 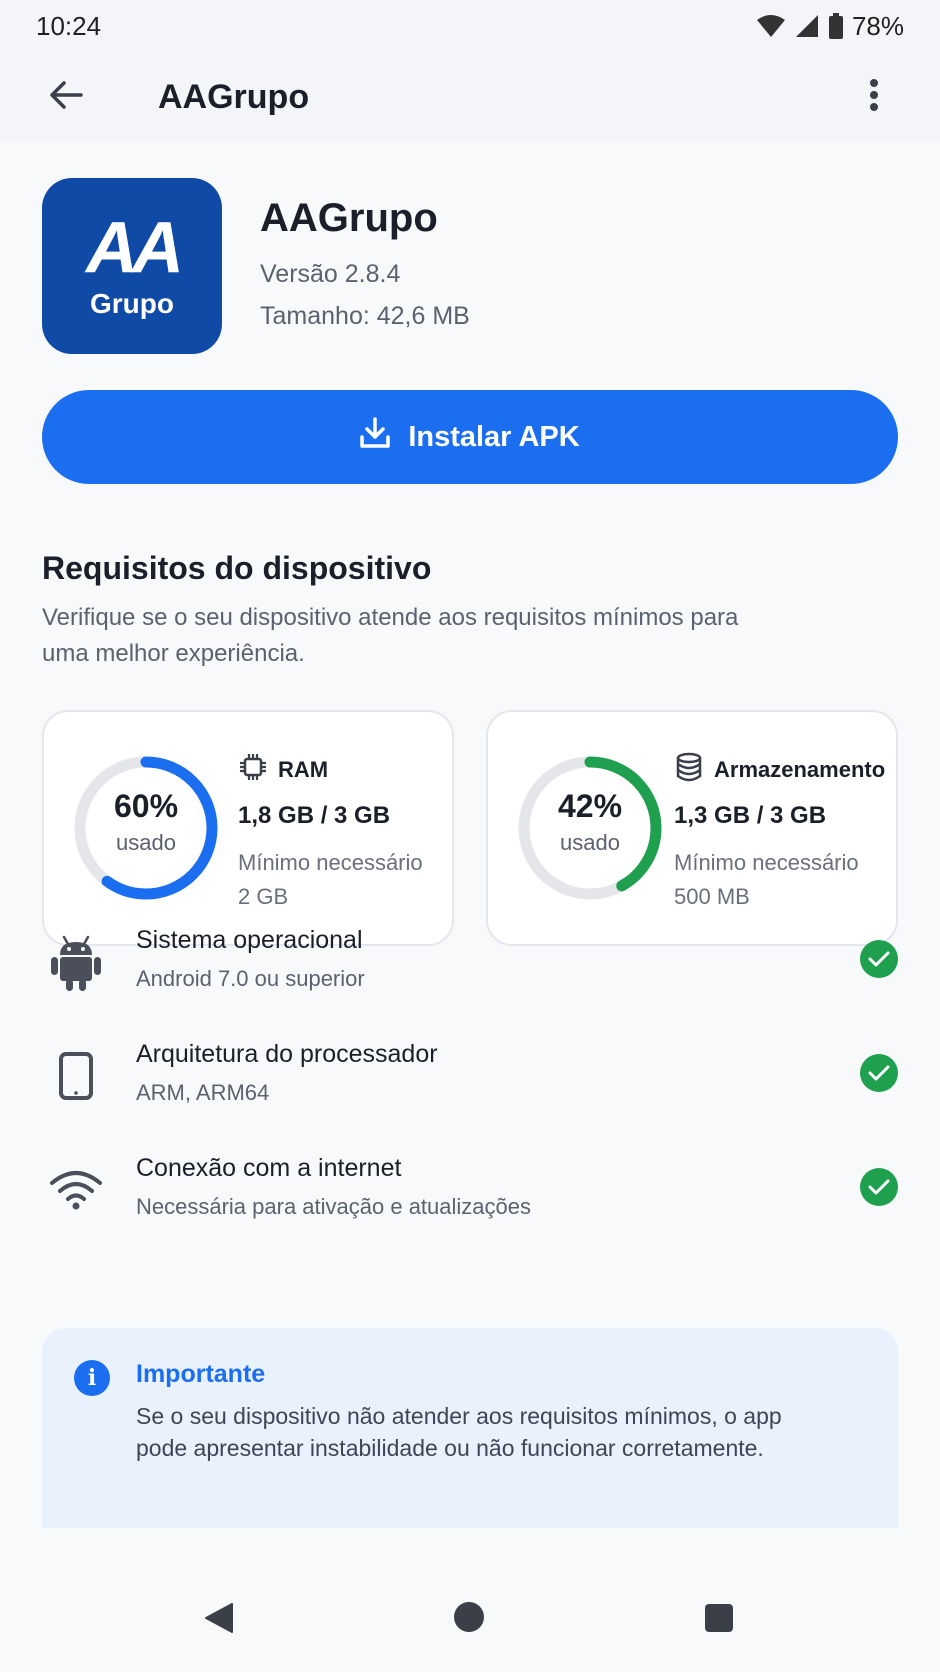 I want to click on arrow-back-icon, so click(x=66, y=97).